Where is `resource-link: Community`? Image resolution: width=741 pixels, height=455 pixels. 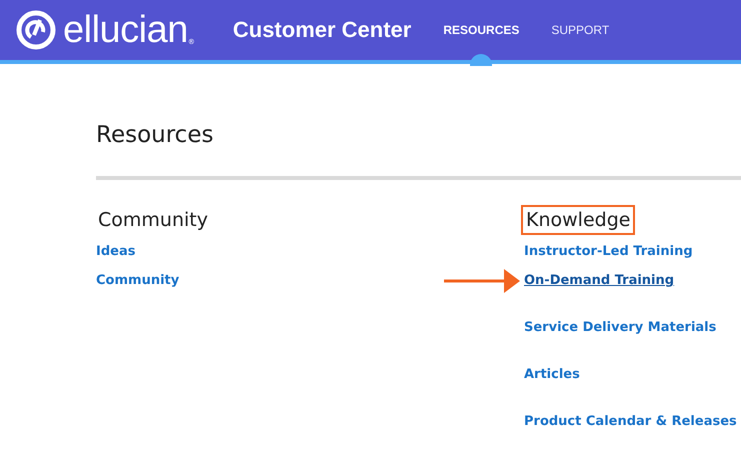
resource-link: Community is located at coordinates (138, 281).